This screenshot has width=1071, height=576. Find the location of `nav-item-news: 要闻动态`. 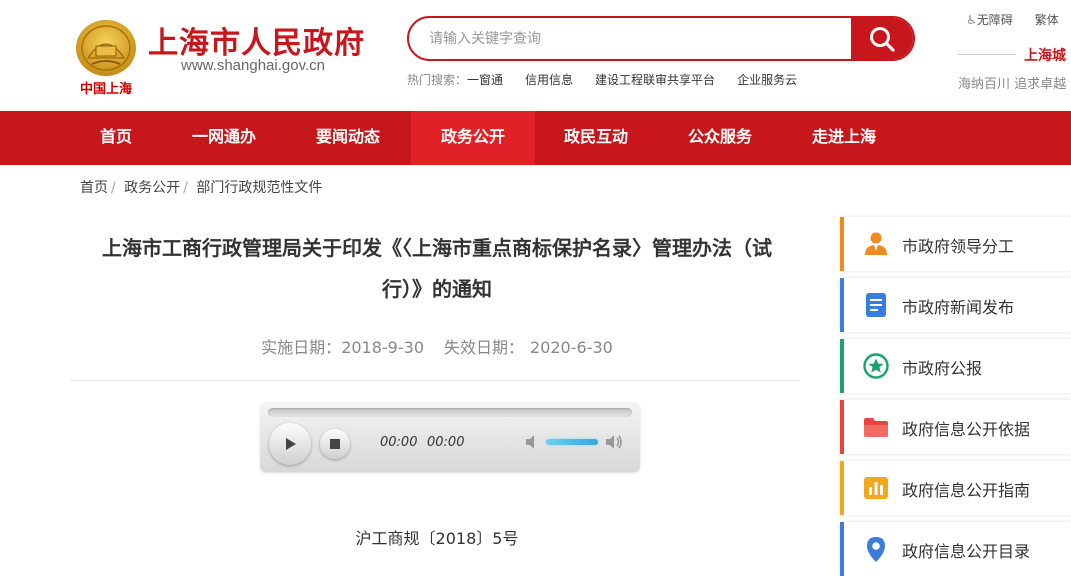

nav-item-news: 要闻动态 is located at coordinates (348, 138).